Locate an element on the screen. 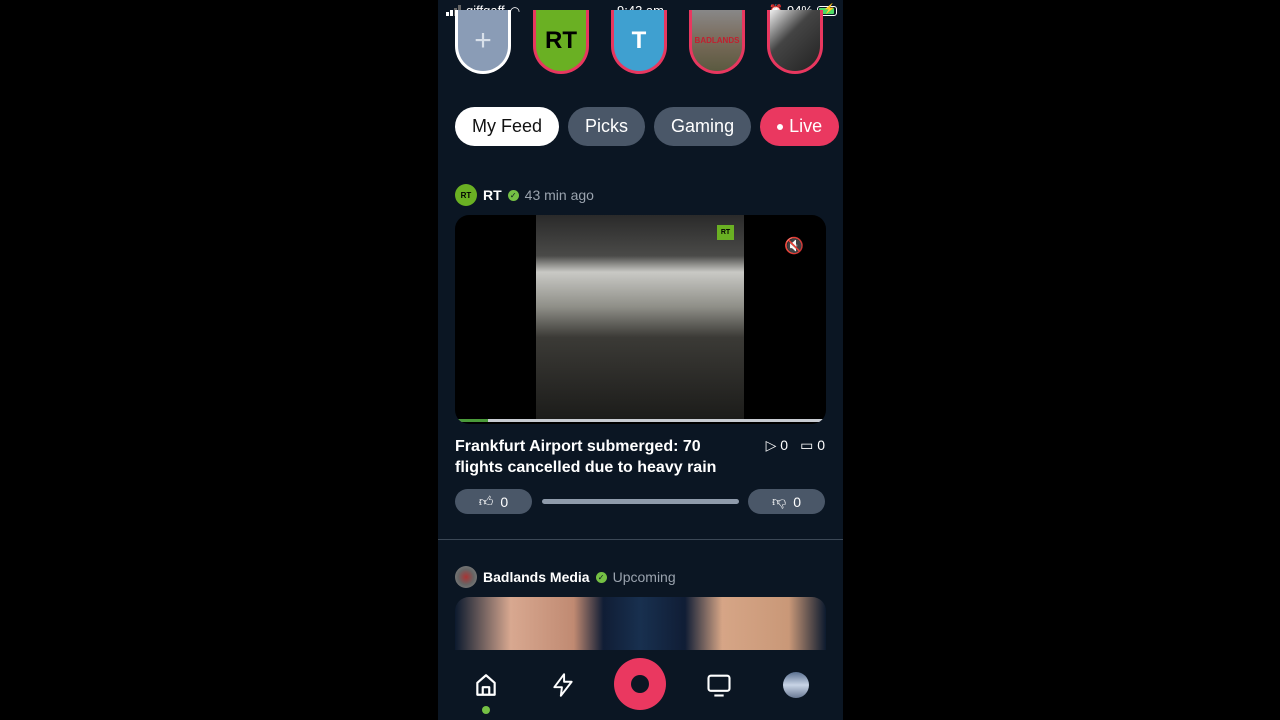  nav-profile is located at coordinates (796, 685).